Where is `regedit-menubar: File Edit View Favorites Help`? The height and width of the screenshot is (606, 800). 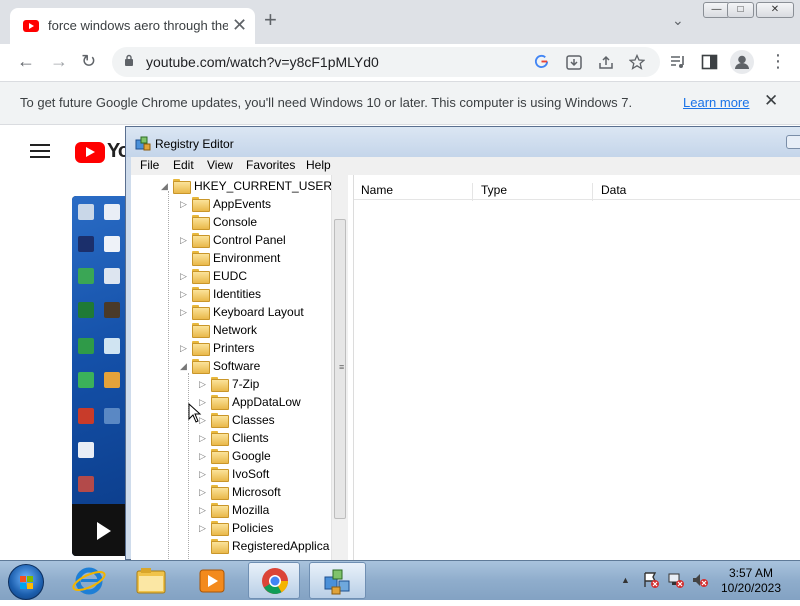 regedit-menubar: File Edit View Favorites Help is located at coordinates (465, 166).